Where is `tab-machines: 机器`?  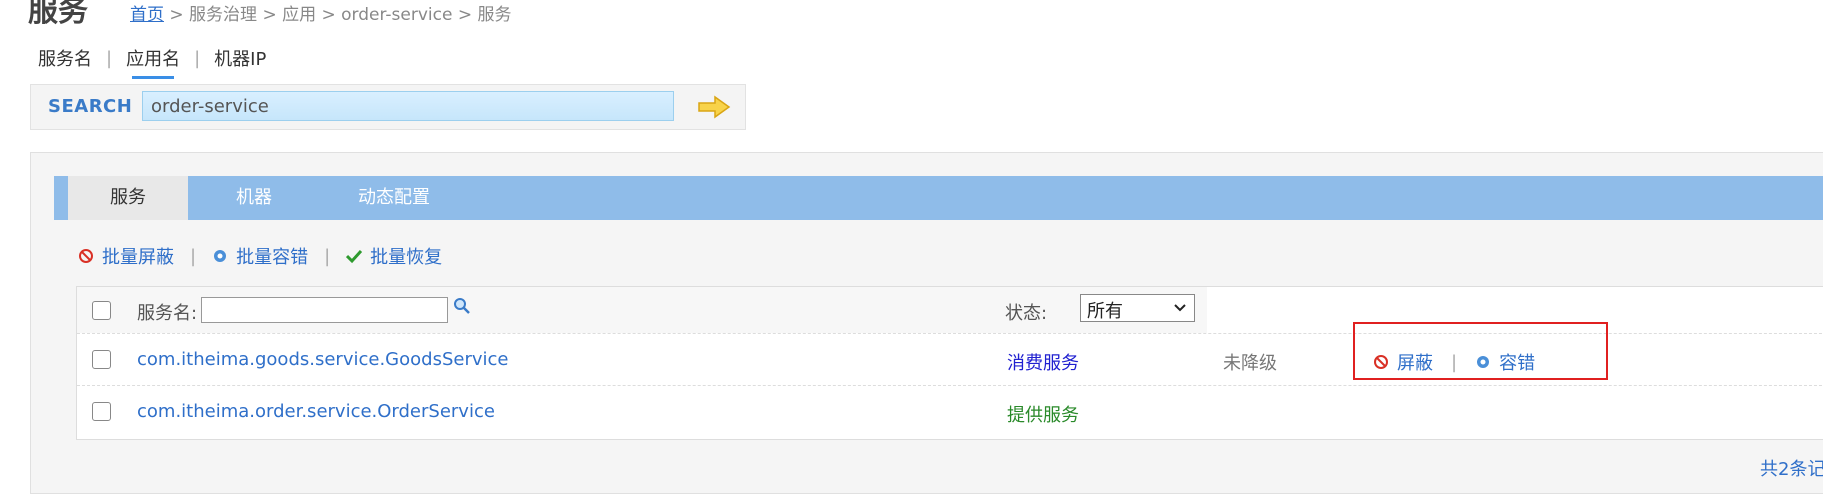
tab-machines: 机器 is located at coordinates (254, 198).